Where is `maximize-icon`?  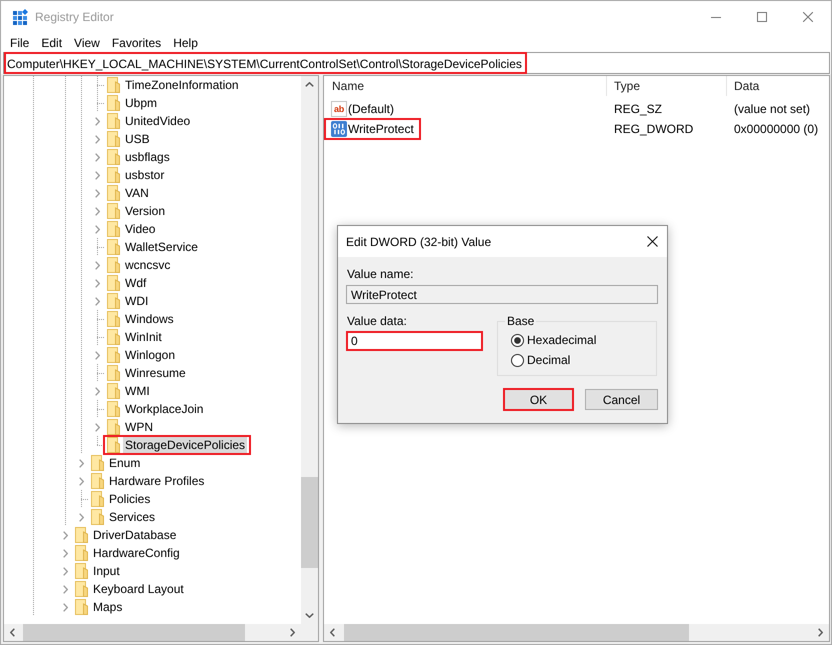
maximize-icon is located at coordinates (762, 17).